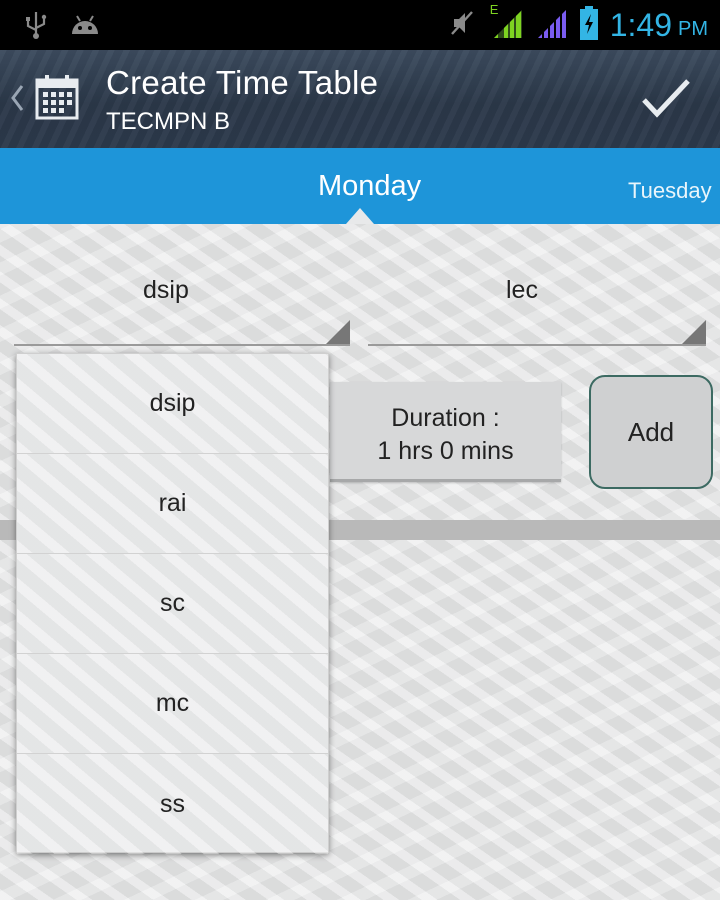 This screenshot has width=720, height=900. I want to click on duration-value: 1 hrs 0 mins, so click(445, 451).